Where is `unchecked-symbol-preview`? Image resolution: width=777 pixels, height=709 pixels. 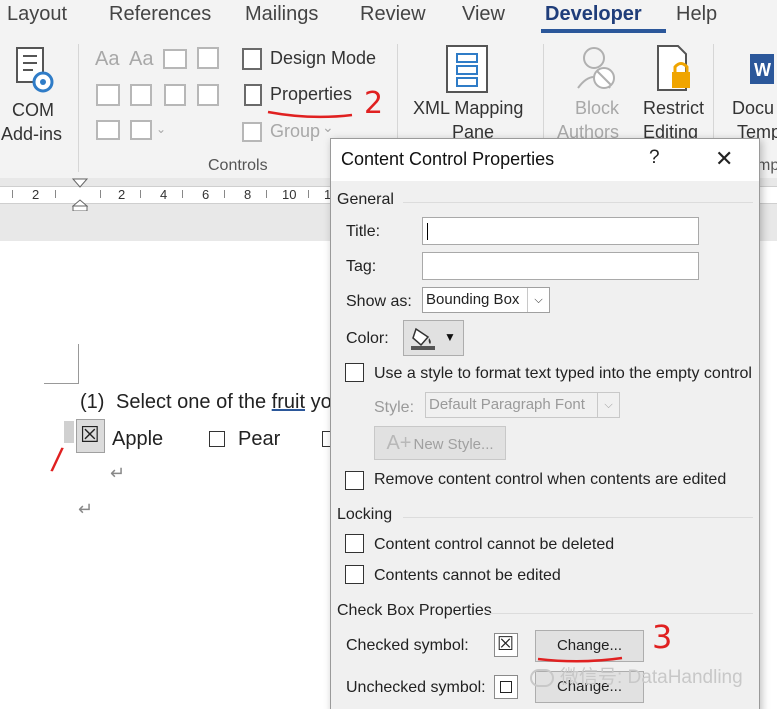
unchecked-symbol-preview is located at coordinates (506, 687).